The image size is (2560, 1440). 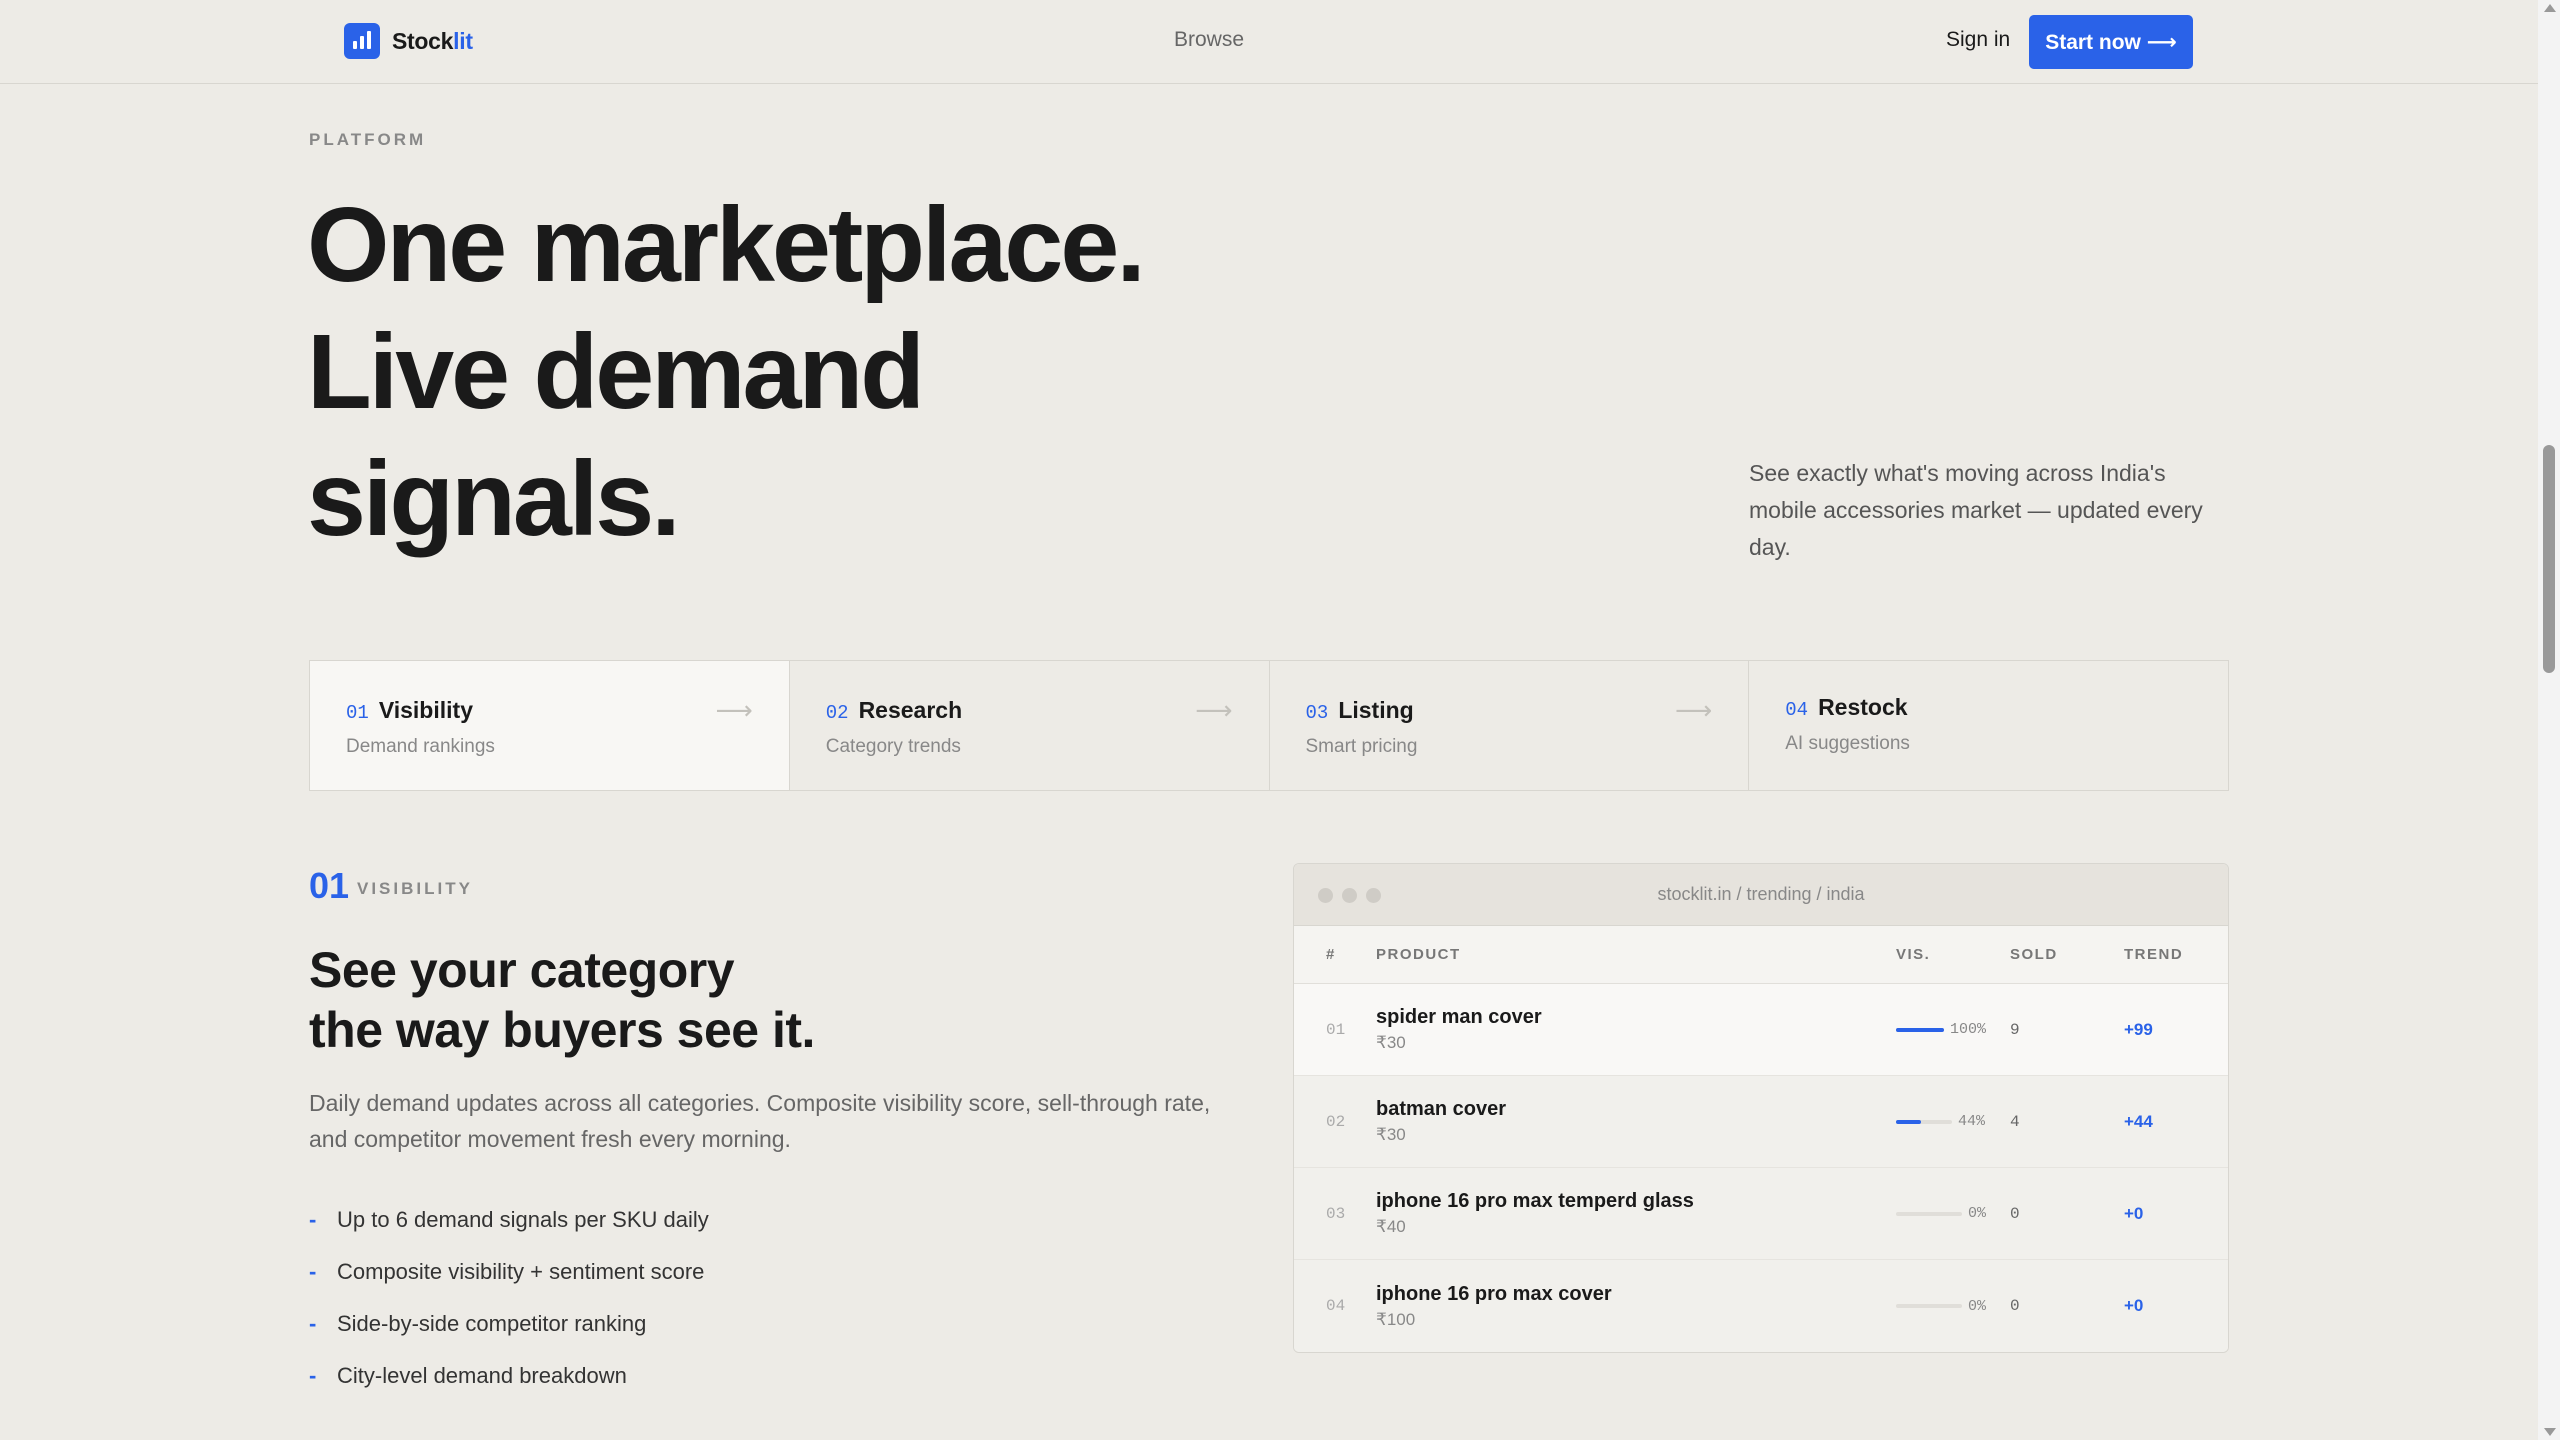 What do you see at coordinates (2550, 8) in the screenshot?
I see `scroll-up-arrow-icon` at bounding box center [2550, 8].